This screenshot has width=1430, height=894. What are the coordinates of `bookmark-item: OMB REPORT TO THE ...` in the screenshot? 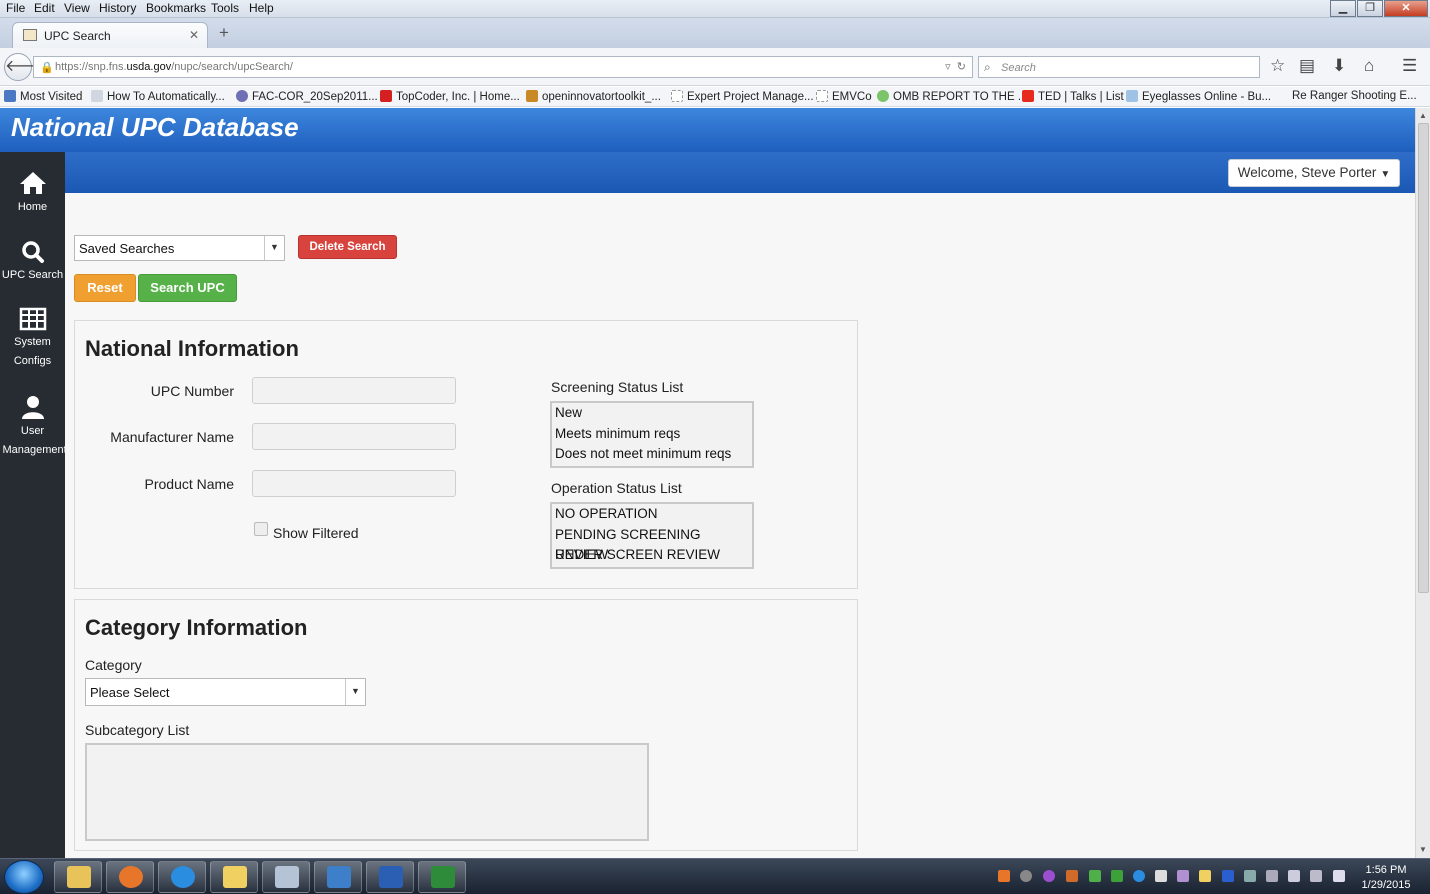 It's located at (952, 96).